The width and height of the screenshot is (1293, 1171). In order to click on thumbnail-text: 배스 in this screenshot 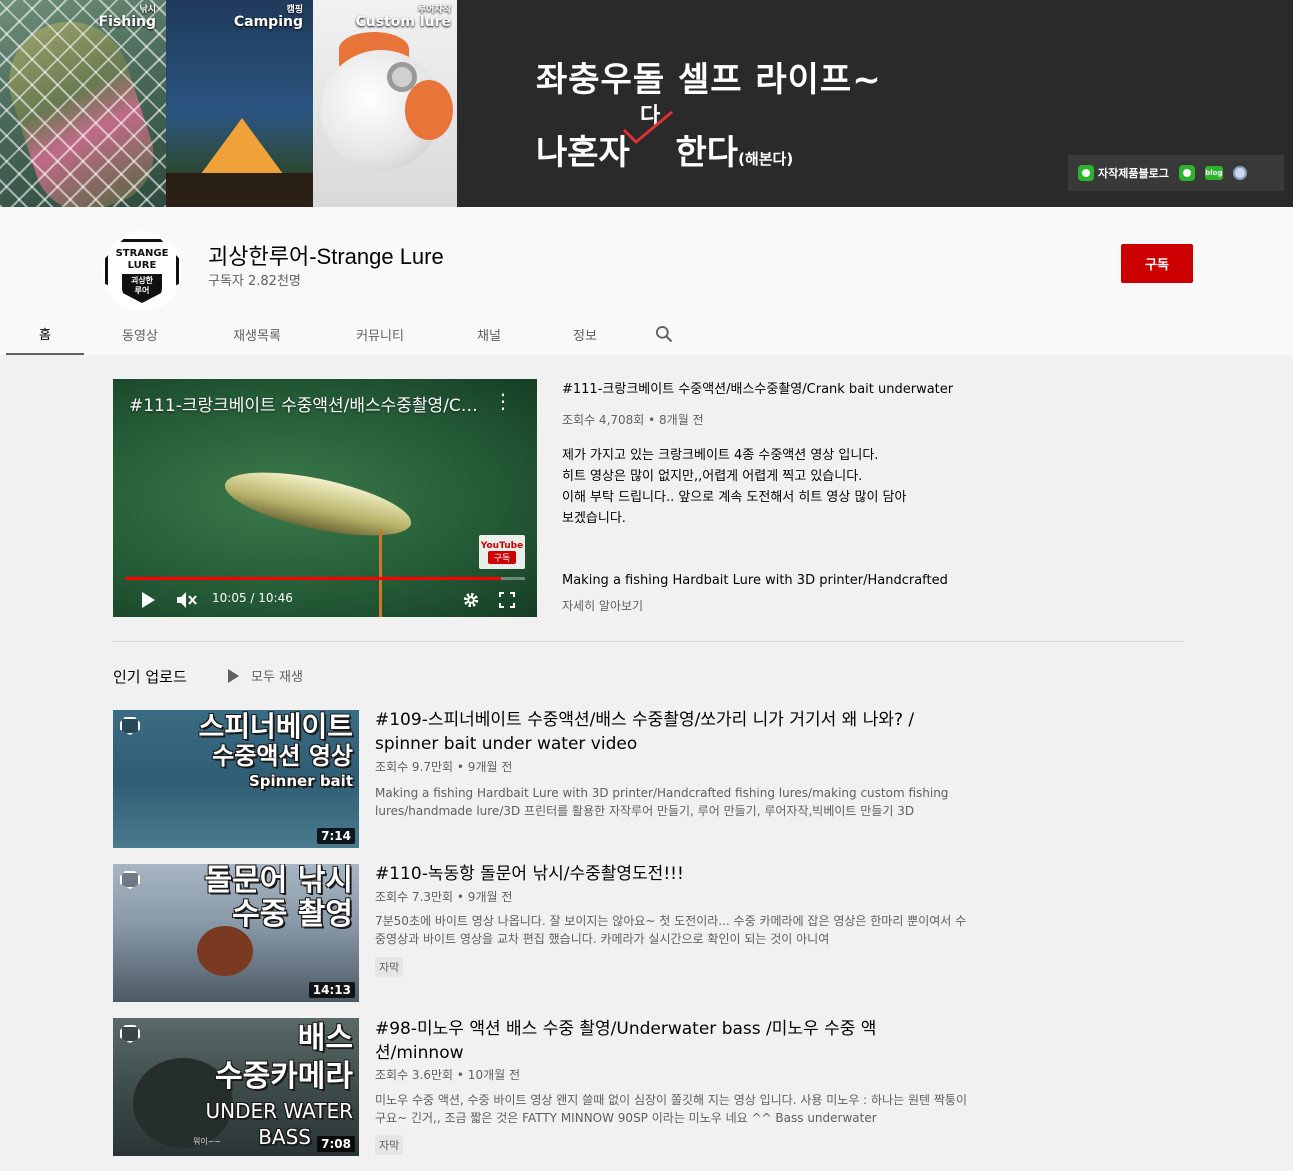, I will do `click(325, 1038)`.